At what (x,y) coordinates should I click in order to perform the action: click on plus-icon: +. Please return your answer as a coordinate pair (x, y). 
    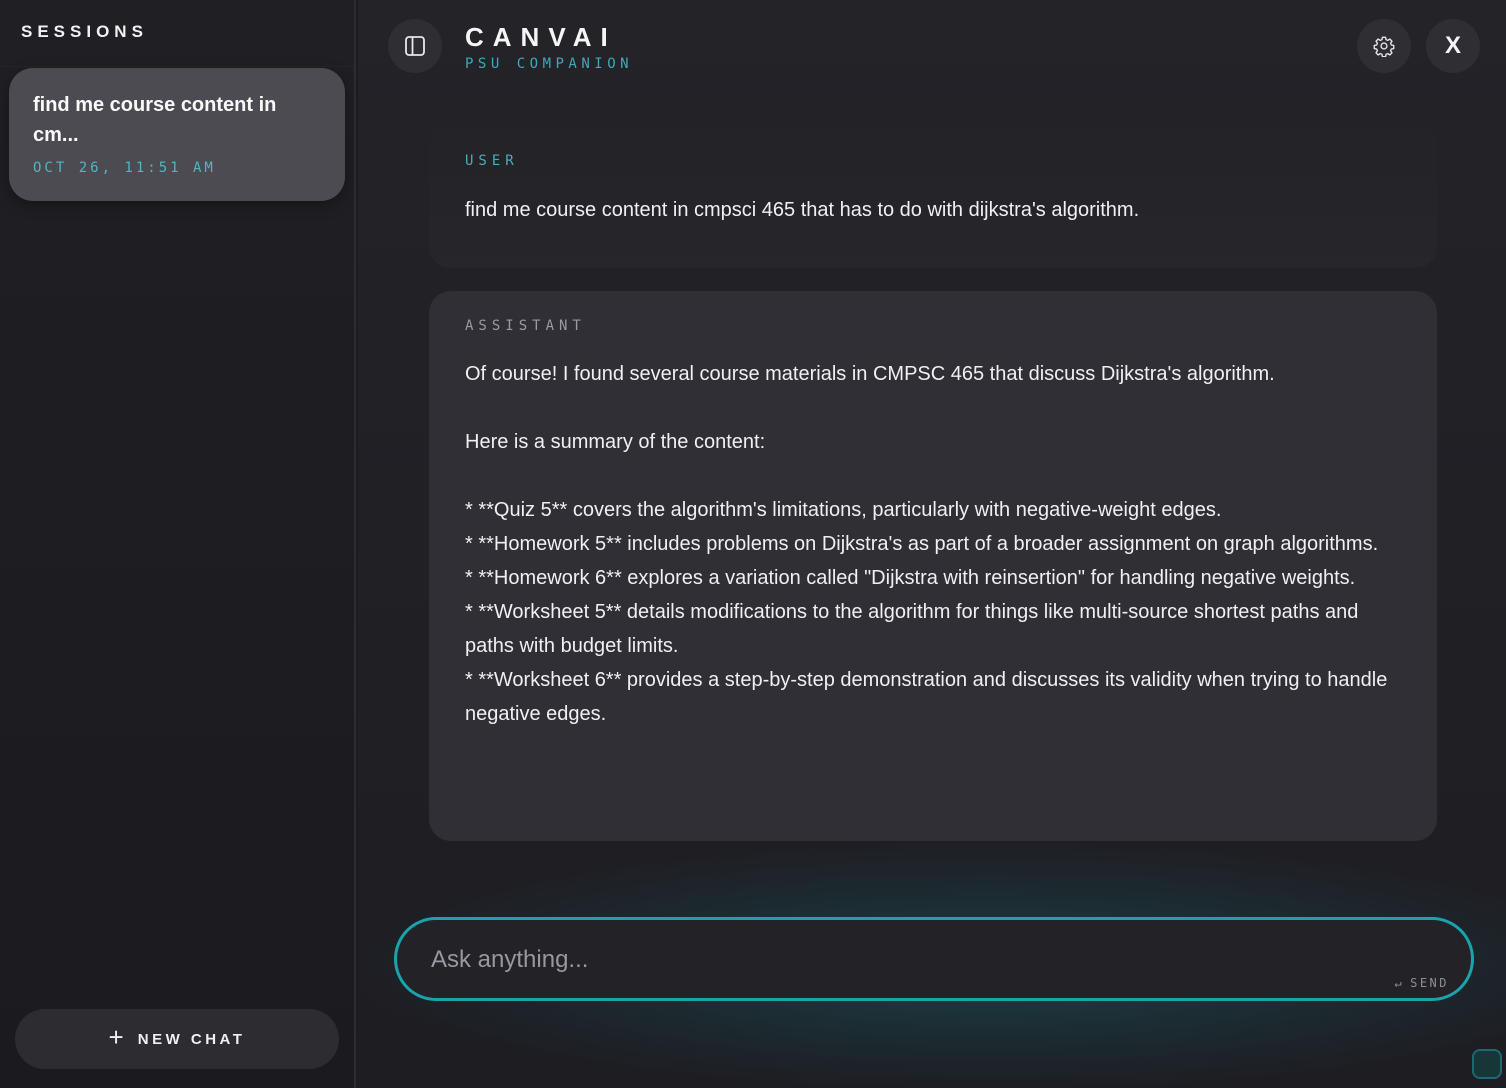
    Looking at the image, I should click on (116, 1037).